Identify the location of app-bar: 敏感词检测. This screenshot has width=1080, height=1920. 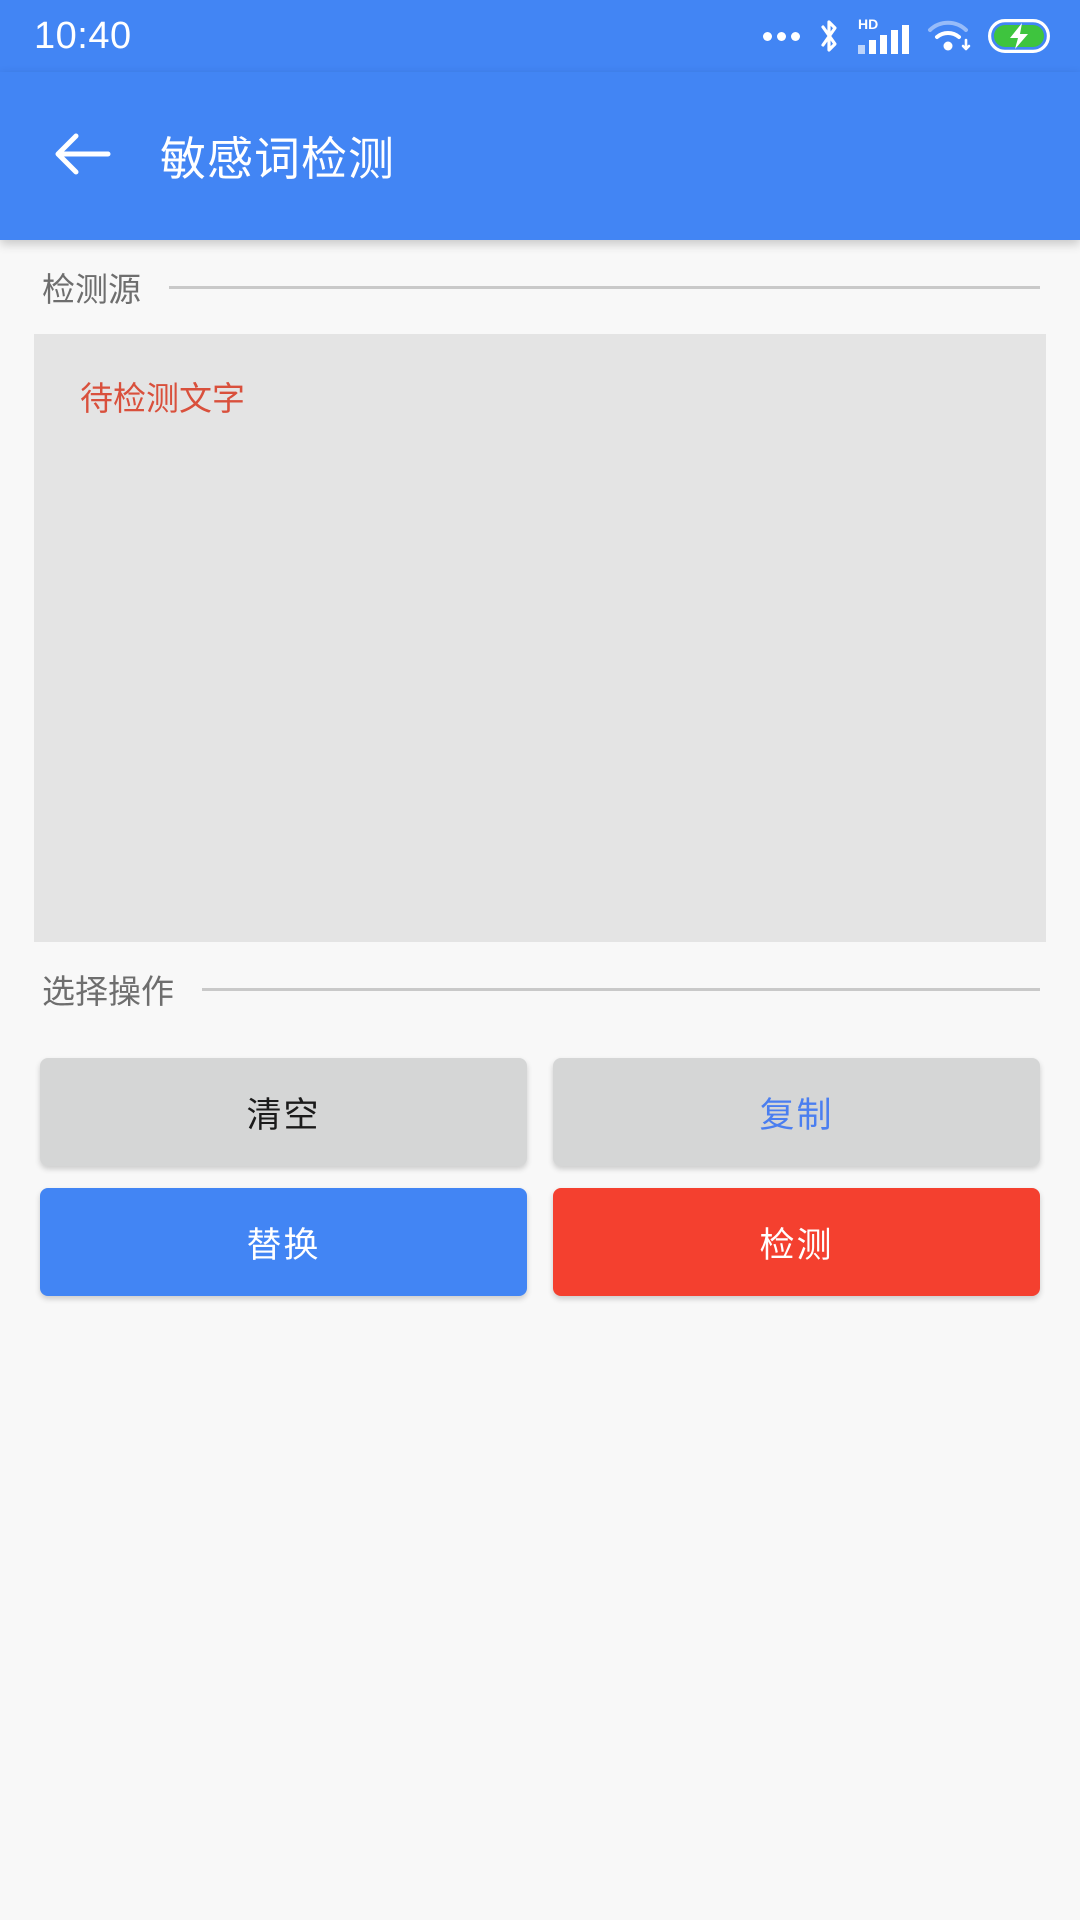
(540, 156).